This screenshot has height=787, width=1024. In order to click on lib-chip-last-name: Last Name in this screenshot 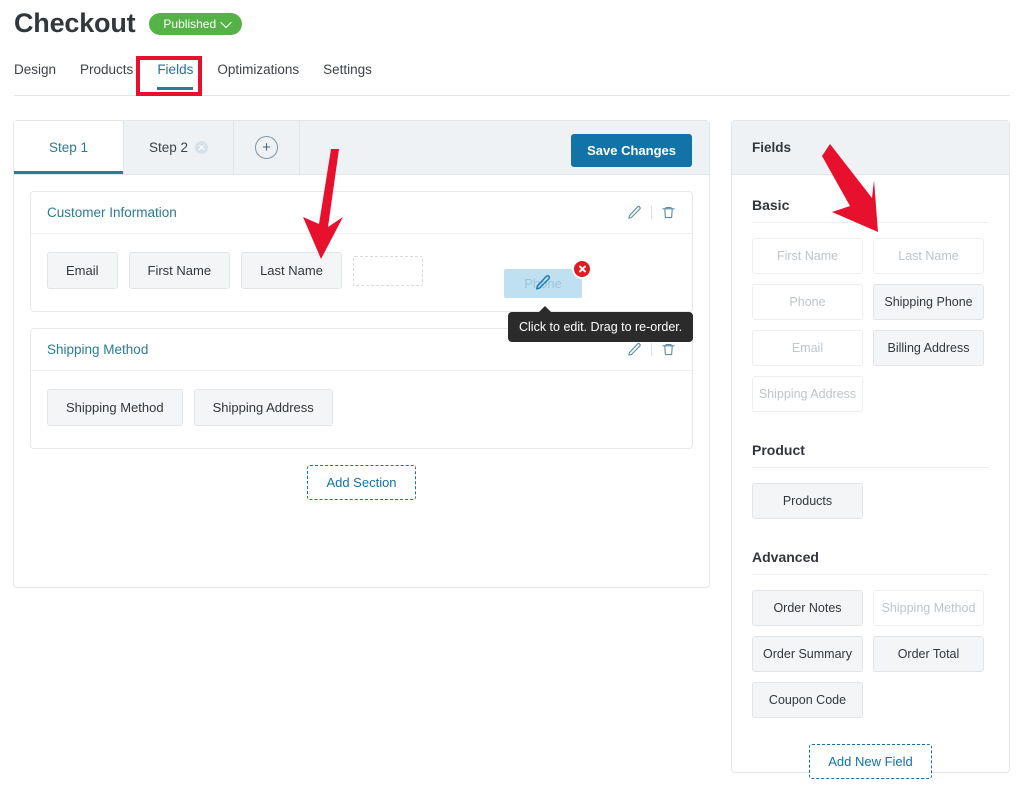, I will do `click(928, 256)`.